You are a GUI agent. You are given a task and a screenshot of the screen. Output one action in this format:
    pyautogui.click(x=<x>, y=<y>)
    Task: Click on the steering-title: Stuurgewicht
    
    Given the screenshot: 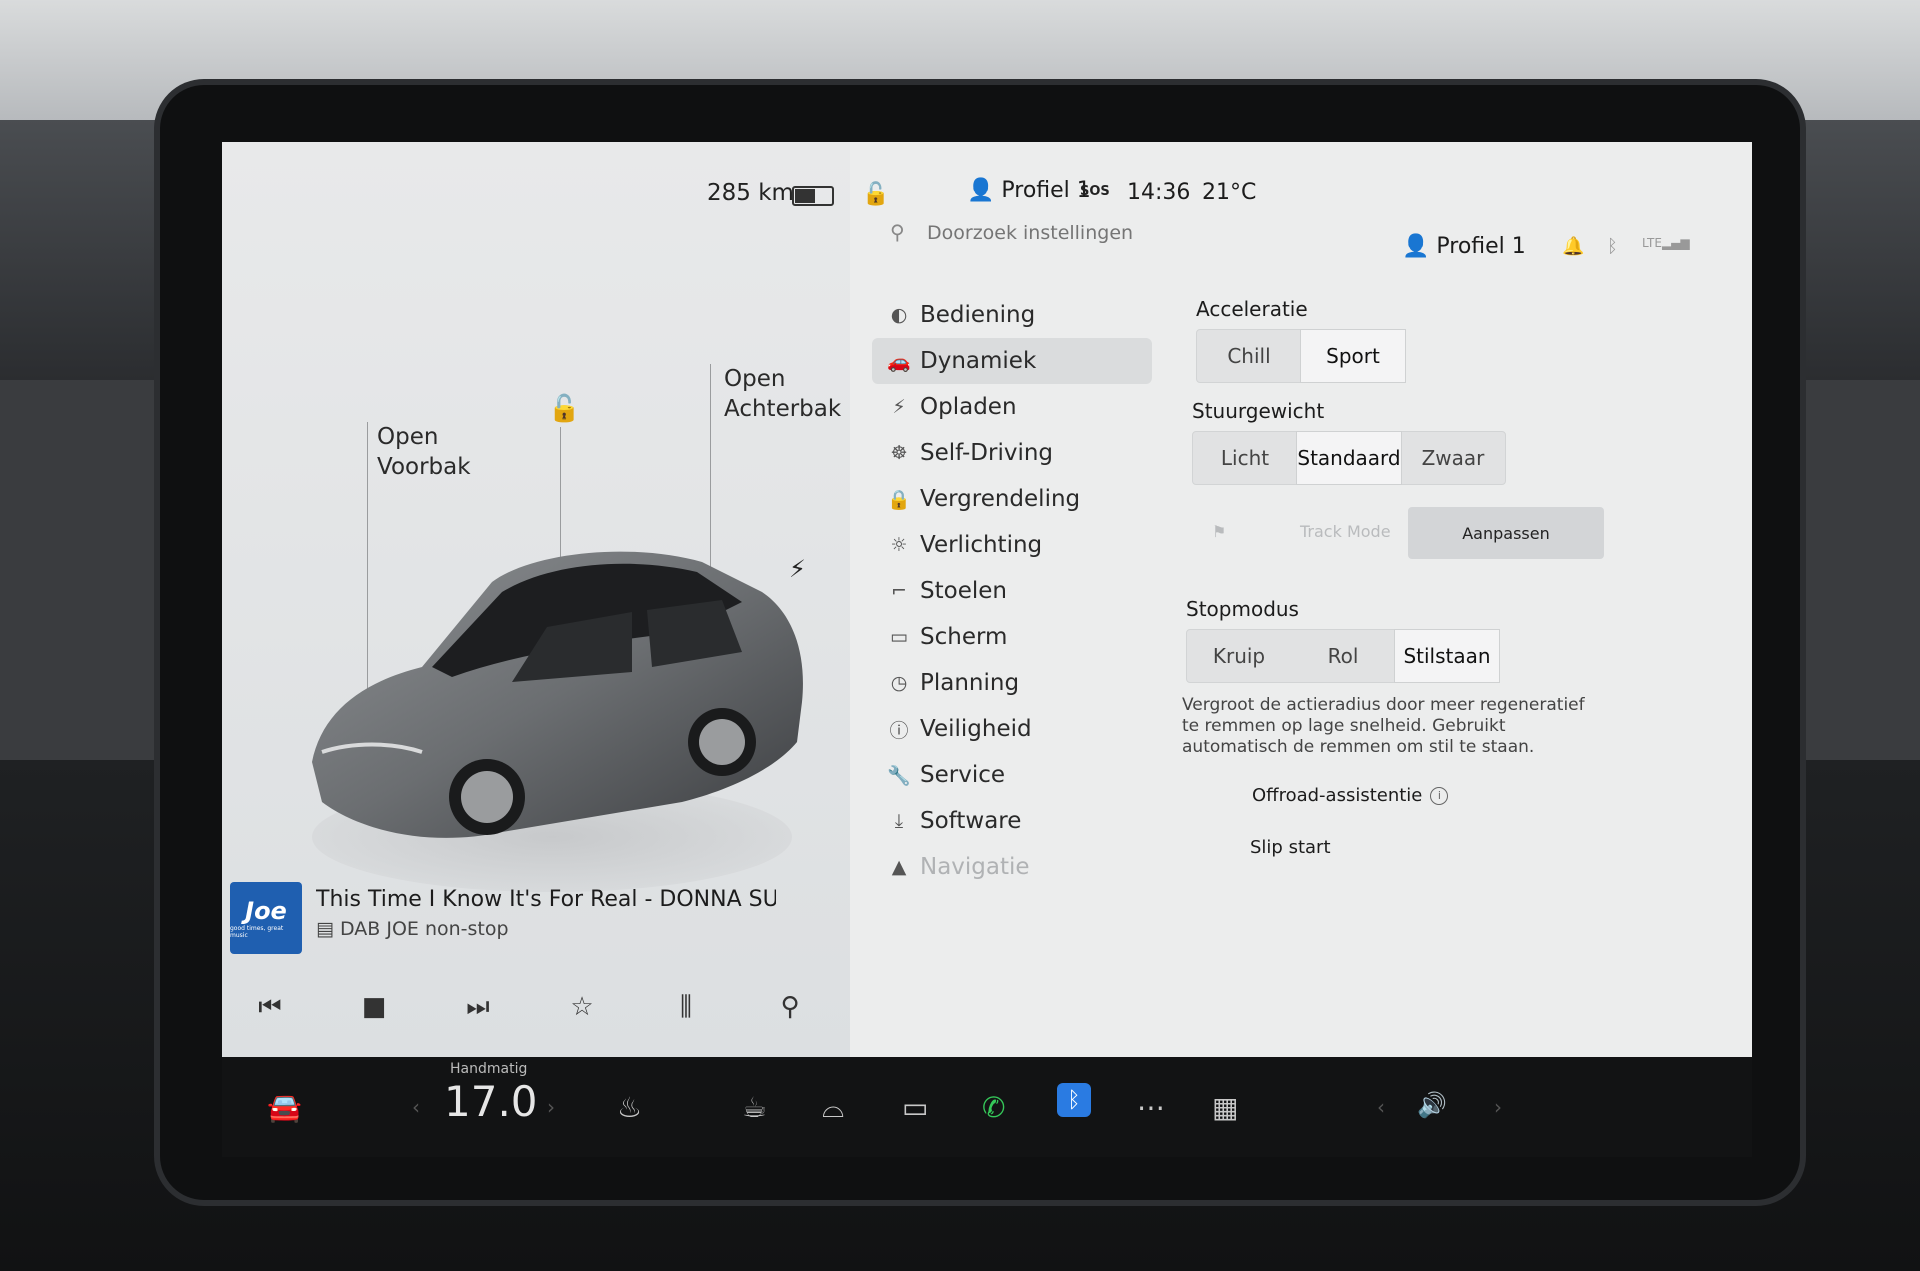 What is the action you would take?
    pyautogui.click(x=1258, y=411)
    